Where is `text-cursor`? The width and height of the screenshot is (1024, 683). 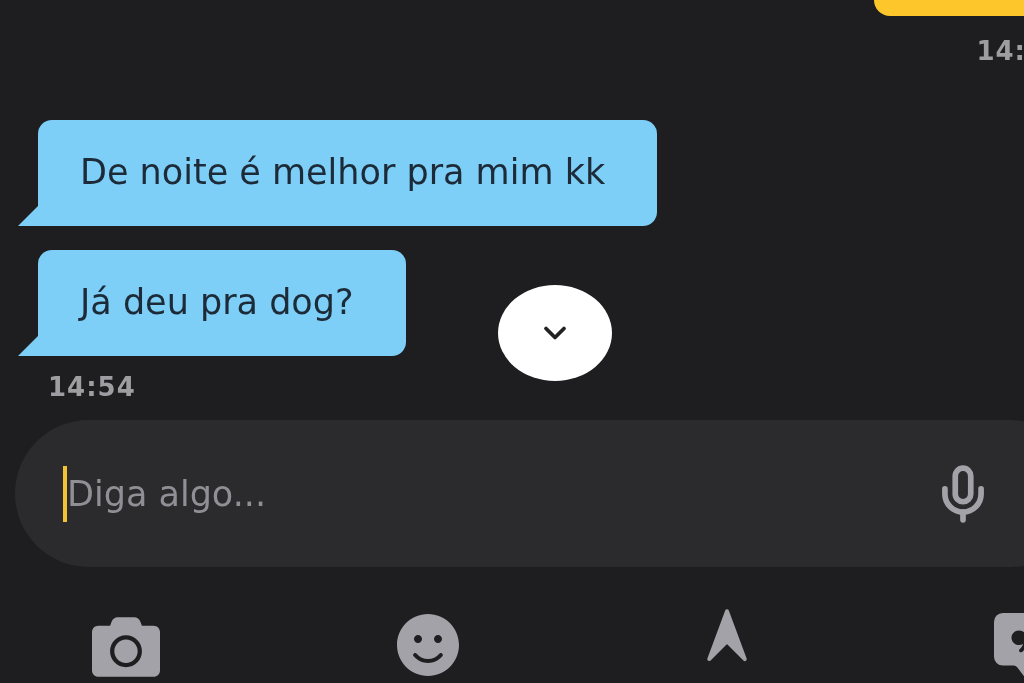 text-cursor is located at coordinates (65, 493).